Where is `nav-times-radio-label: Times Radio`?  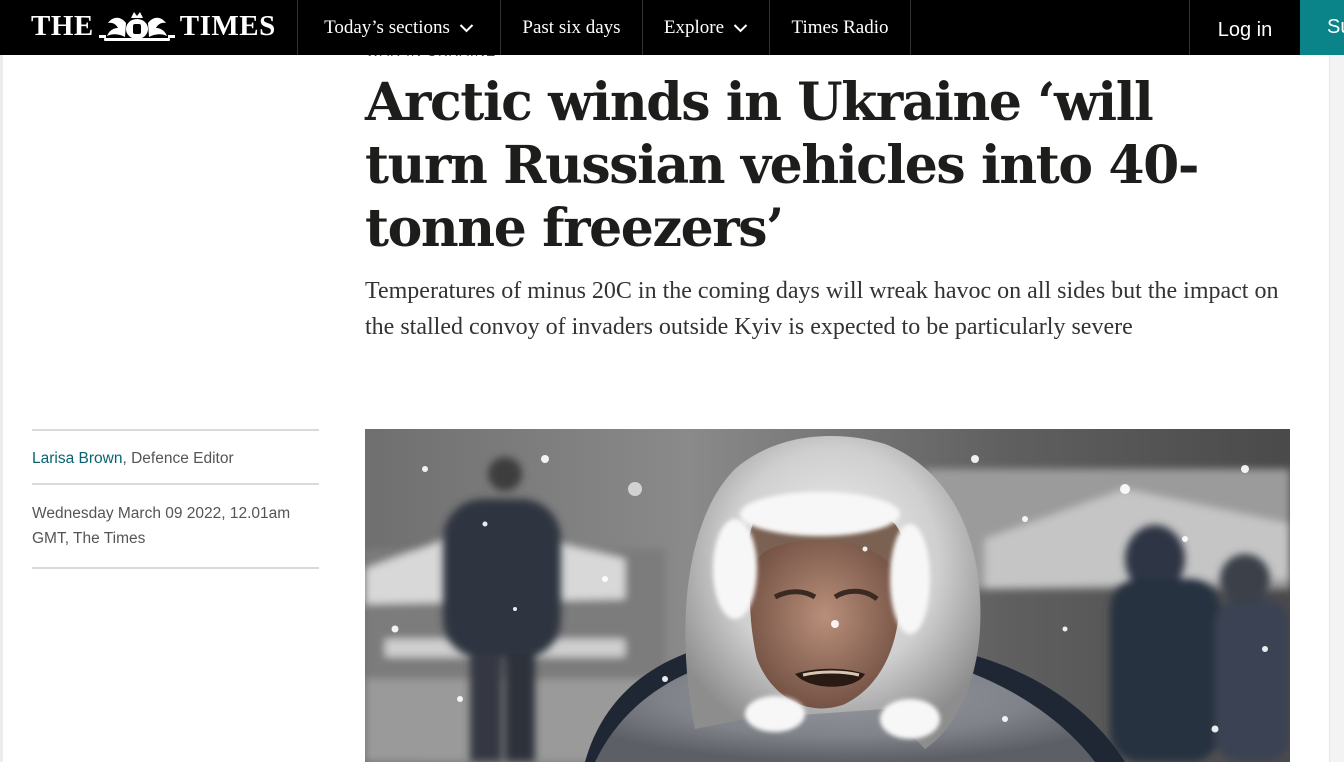 nav-times-radio-label: Times Radio is located at coordinates (840, 27).